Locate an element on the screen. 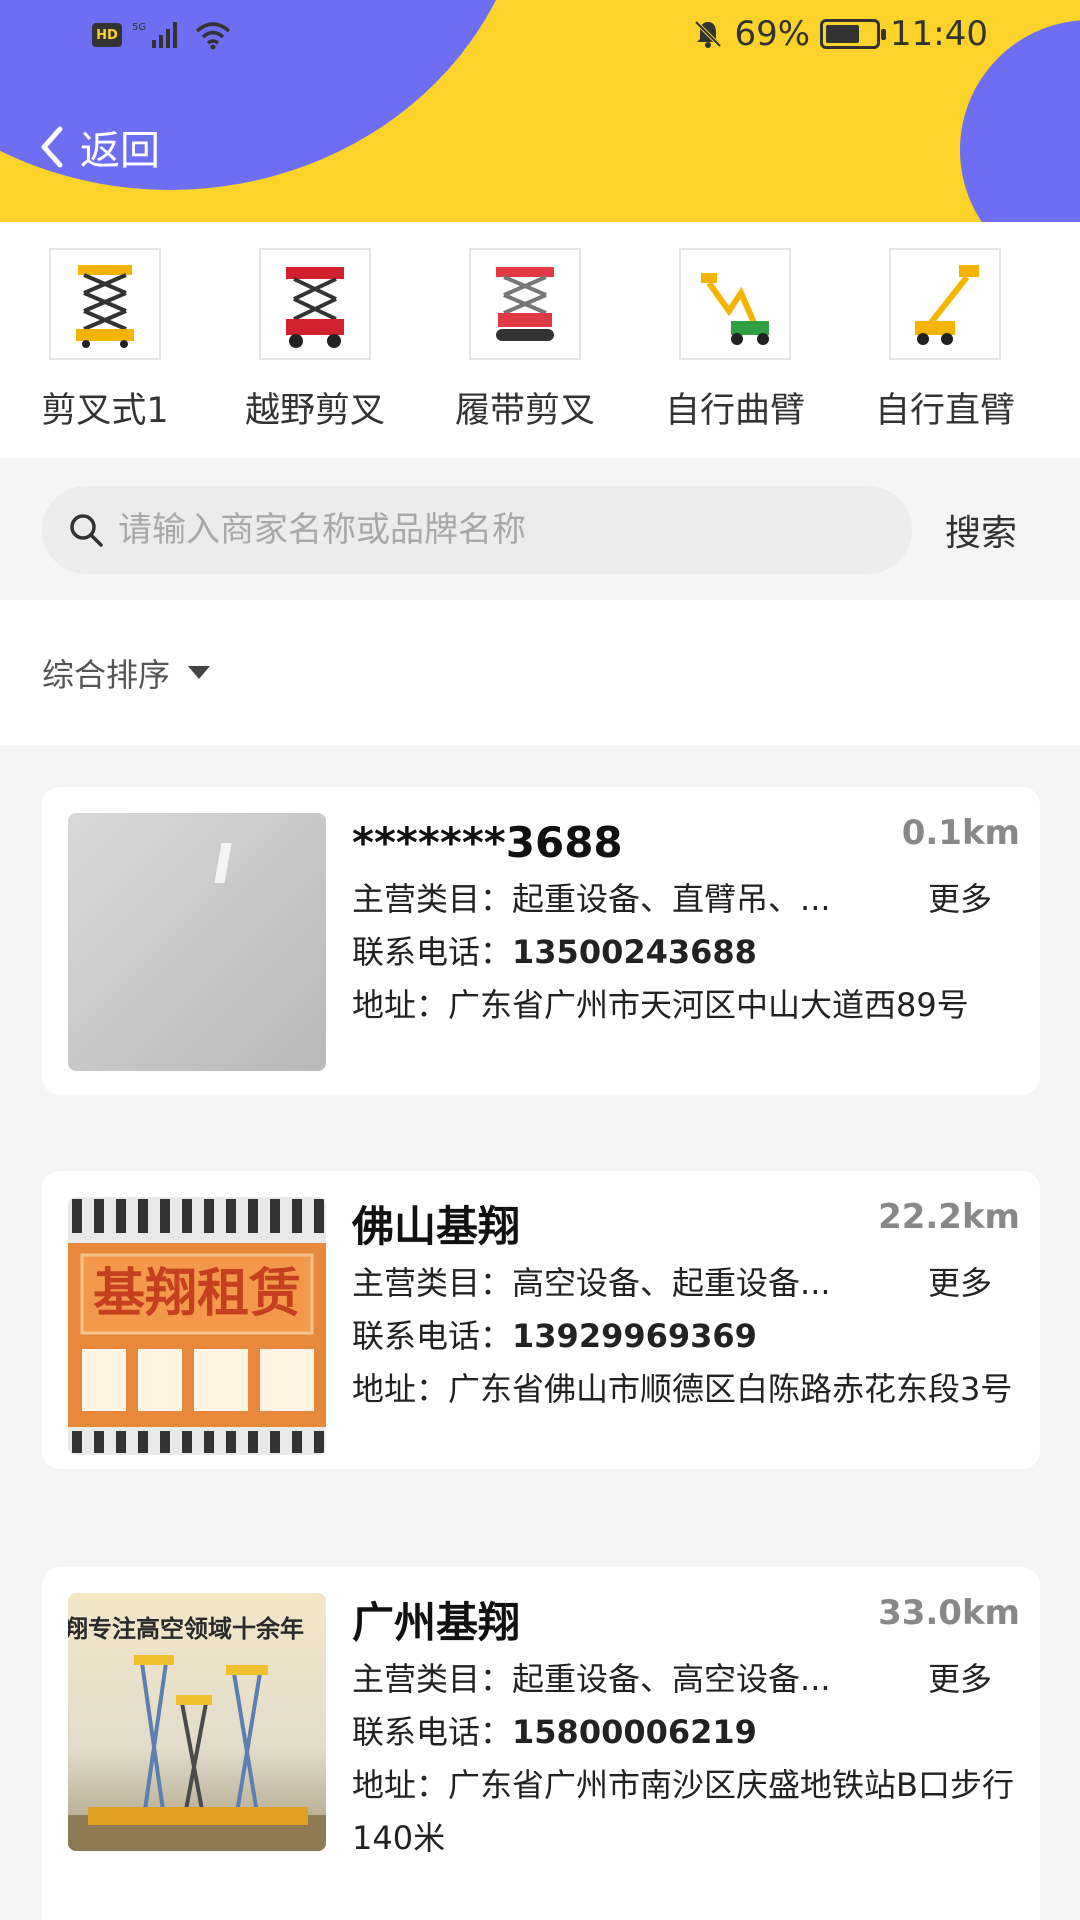 The height and width of the screenshot is (1920, 1080). merchant-category-row: 主营类目：起重设备、高空设备... 更多 is located at coordinates (686, 1679).